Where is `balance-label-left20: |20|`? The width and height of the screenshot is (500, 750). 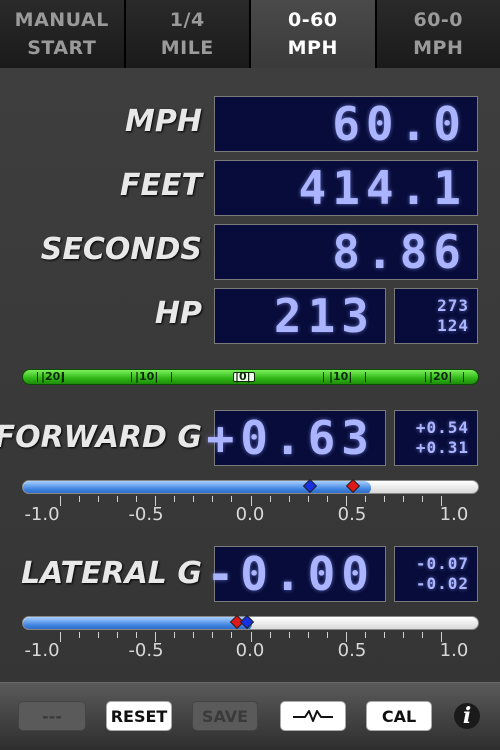 balance-label-left20: |20| is located at coordinates (53, 376).